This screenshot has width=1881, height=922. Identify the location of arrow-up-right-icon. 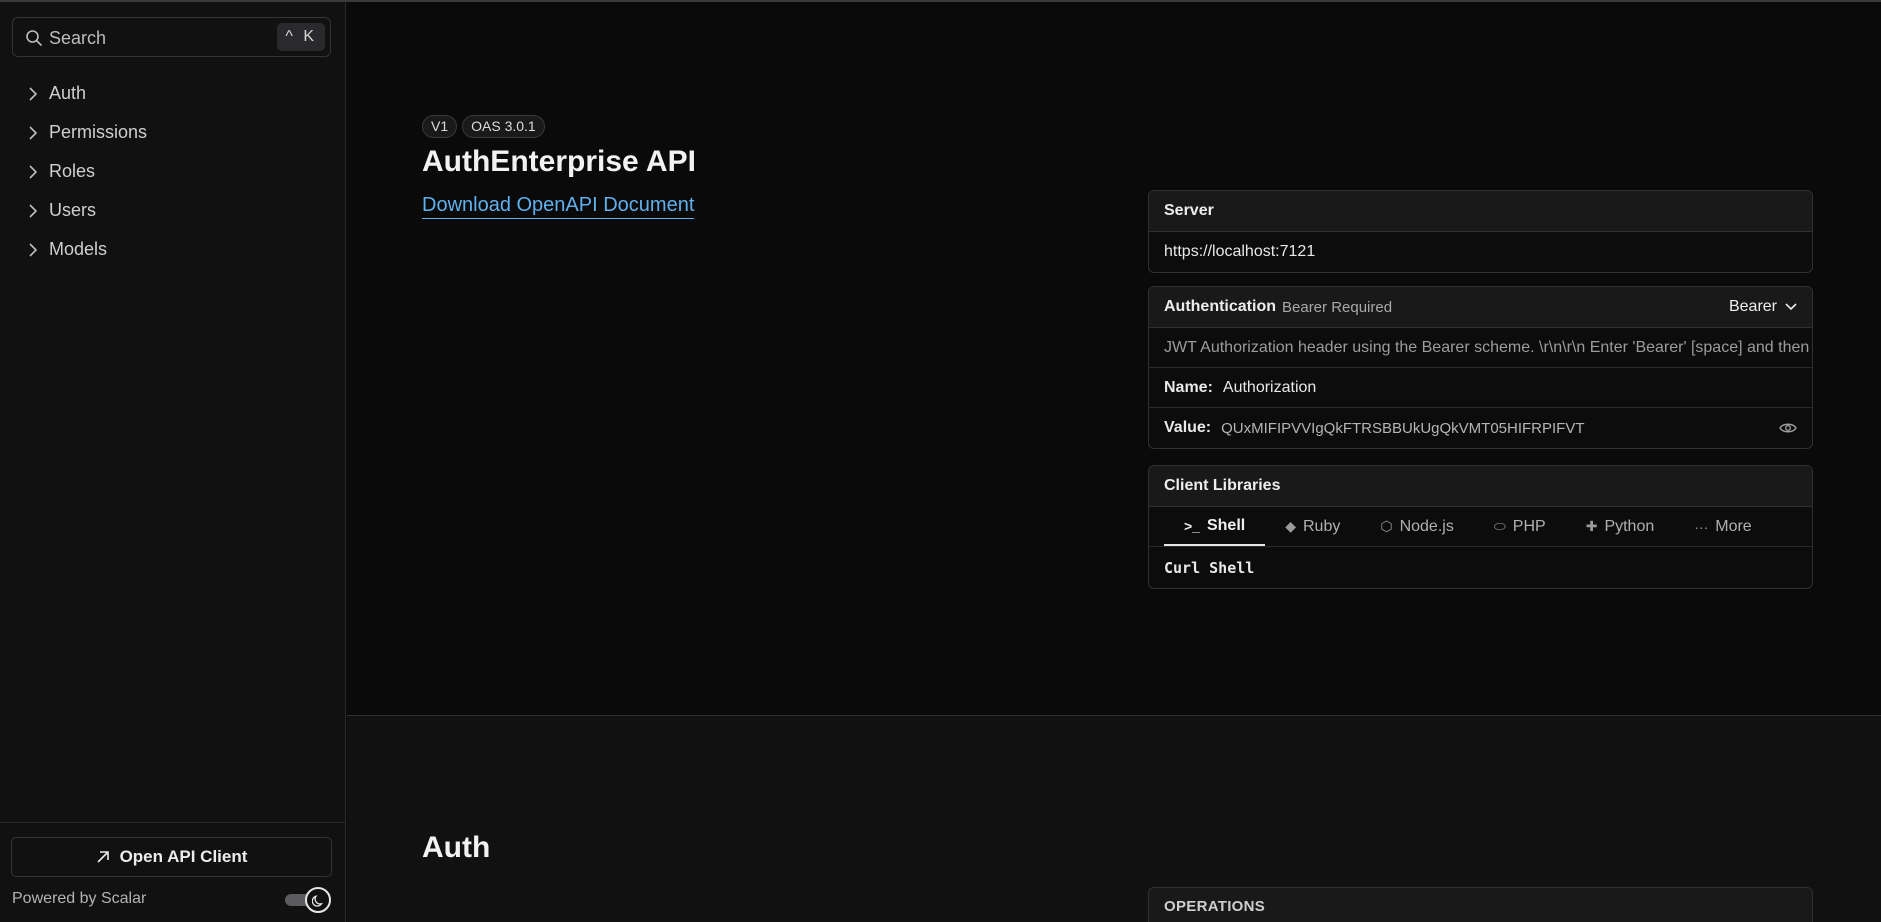
(103, 857).